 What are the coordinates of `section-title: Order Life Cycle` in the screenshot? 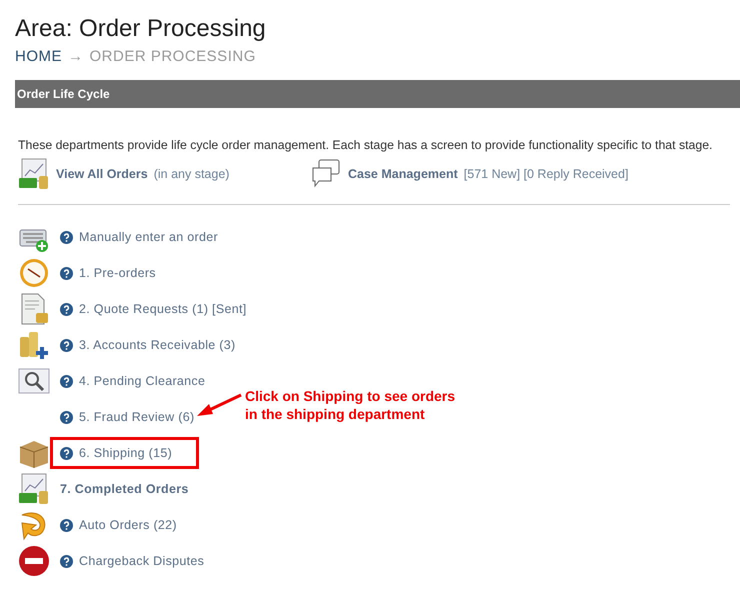 It's located at (63, 94).